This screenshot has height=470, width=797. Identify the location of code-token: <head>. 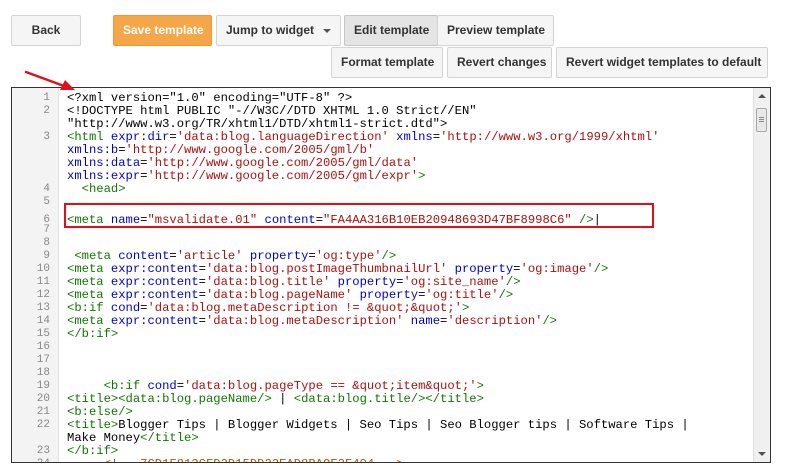
(96, 189).